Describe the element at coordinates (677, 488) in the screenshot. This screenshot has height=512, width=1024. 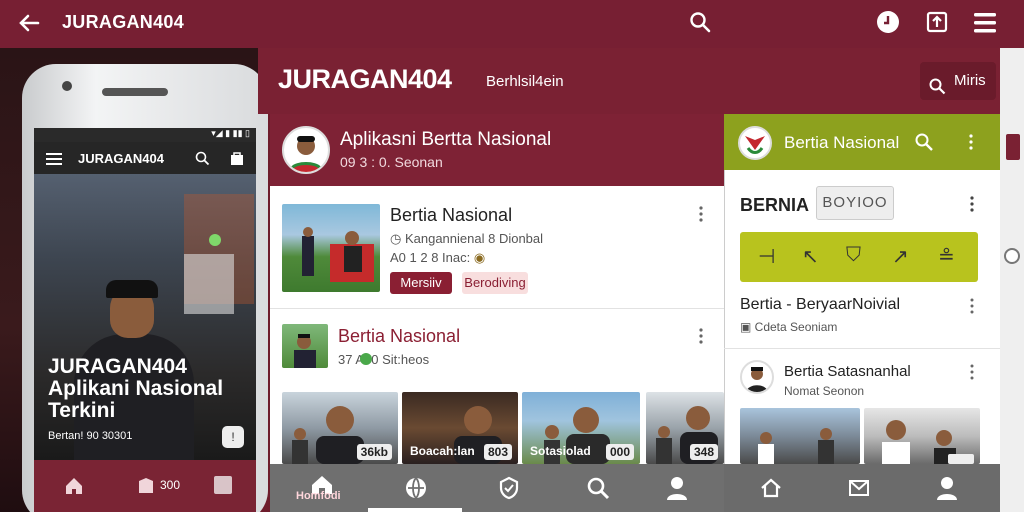
I see `profile-nav-icon` at that location.